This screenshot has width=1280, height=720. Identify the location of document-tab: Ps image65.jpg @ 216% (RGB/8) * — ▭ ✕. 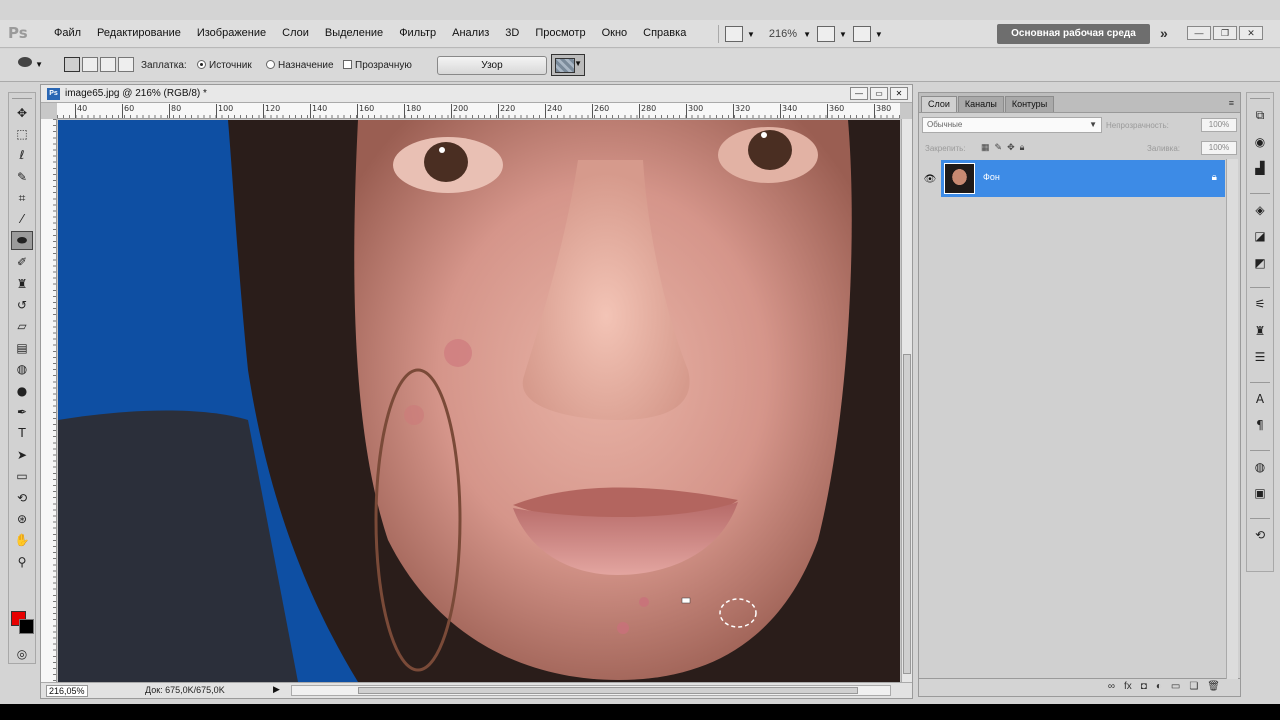
(476, 94).